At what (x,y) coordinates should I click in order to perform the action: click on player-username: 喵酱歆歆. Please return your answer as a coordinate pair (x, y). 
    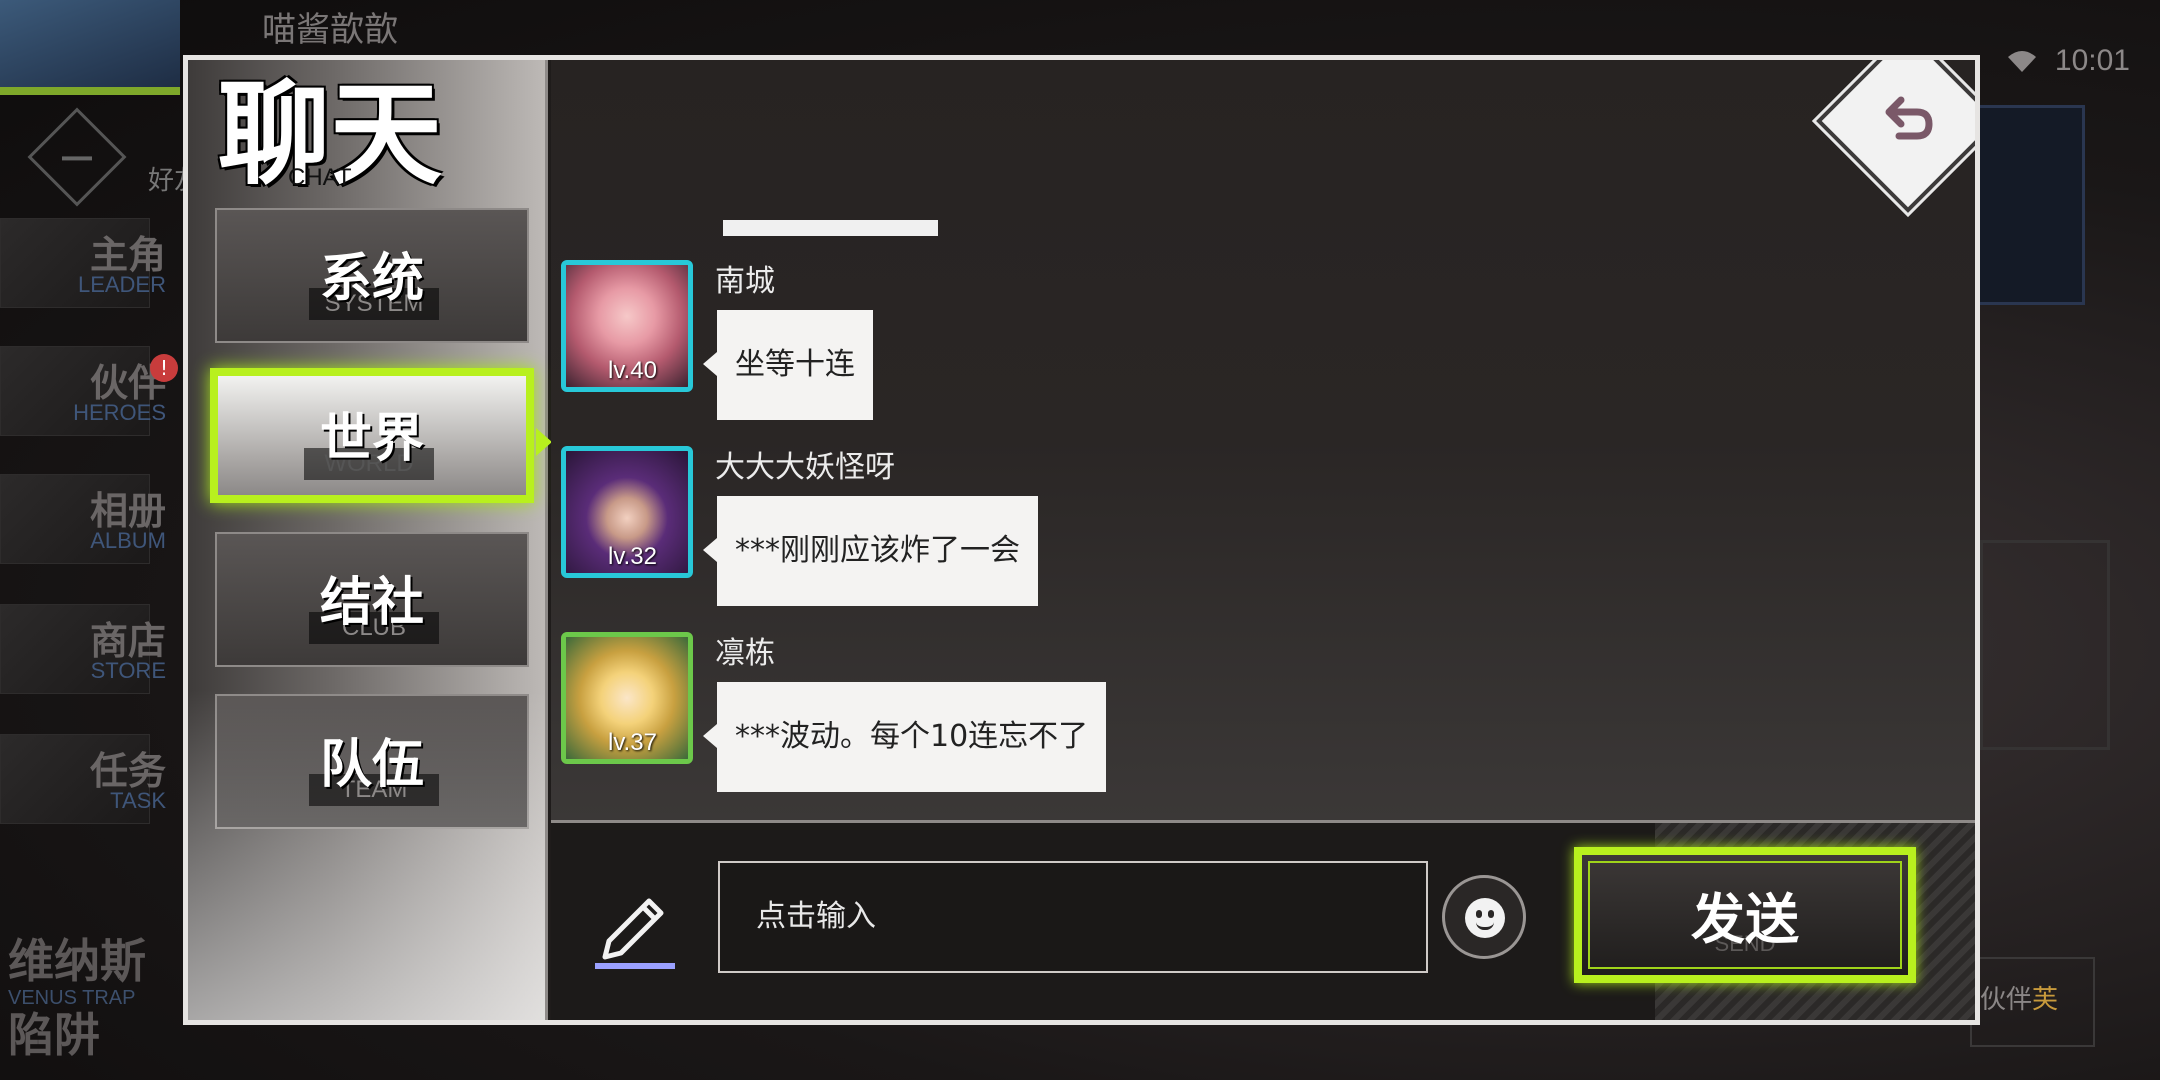
    Looking at the image, I should click on (330, 30).